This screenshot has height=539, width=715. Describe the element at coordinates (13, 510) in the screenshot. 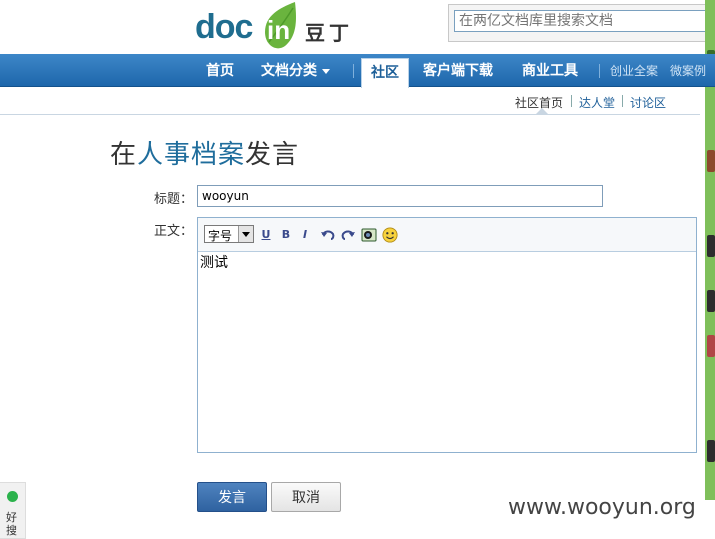

I see `haosou-widget: 好搜` at that location.